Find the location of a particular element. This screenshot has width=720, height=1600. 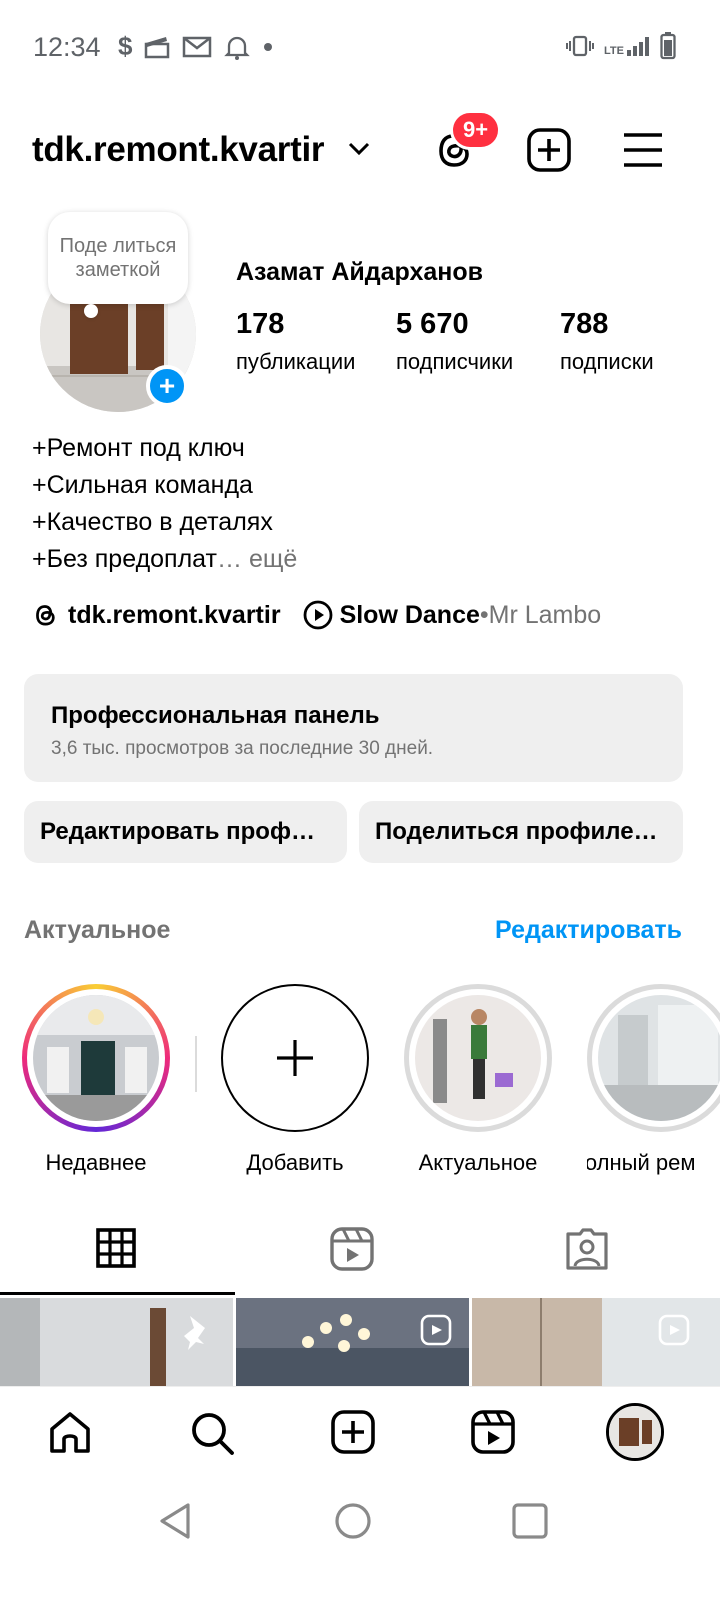

notification-badge: 9+ is located at coordinates (476, 130).